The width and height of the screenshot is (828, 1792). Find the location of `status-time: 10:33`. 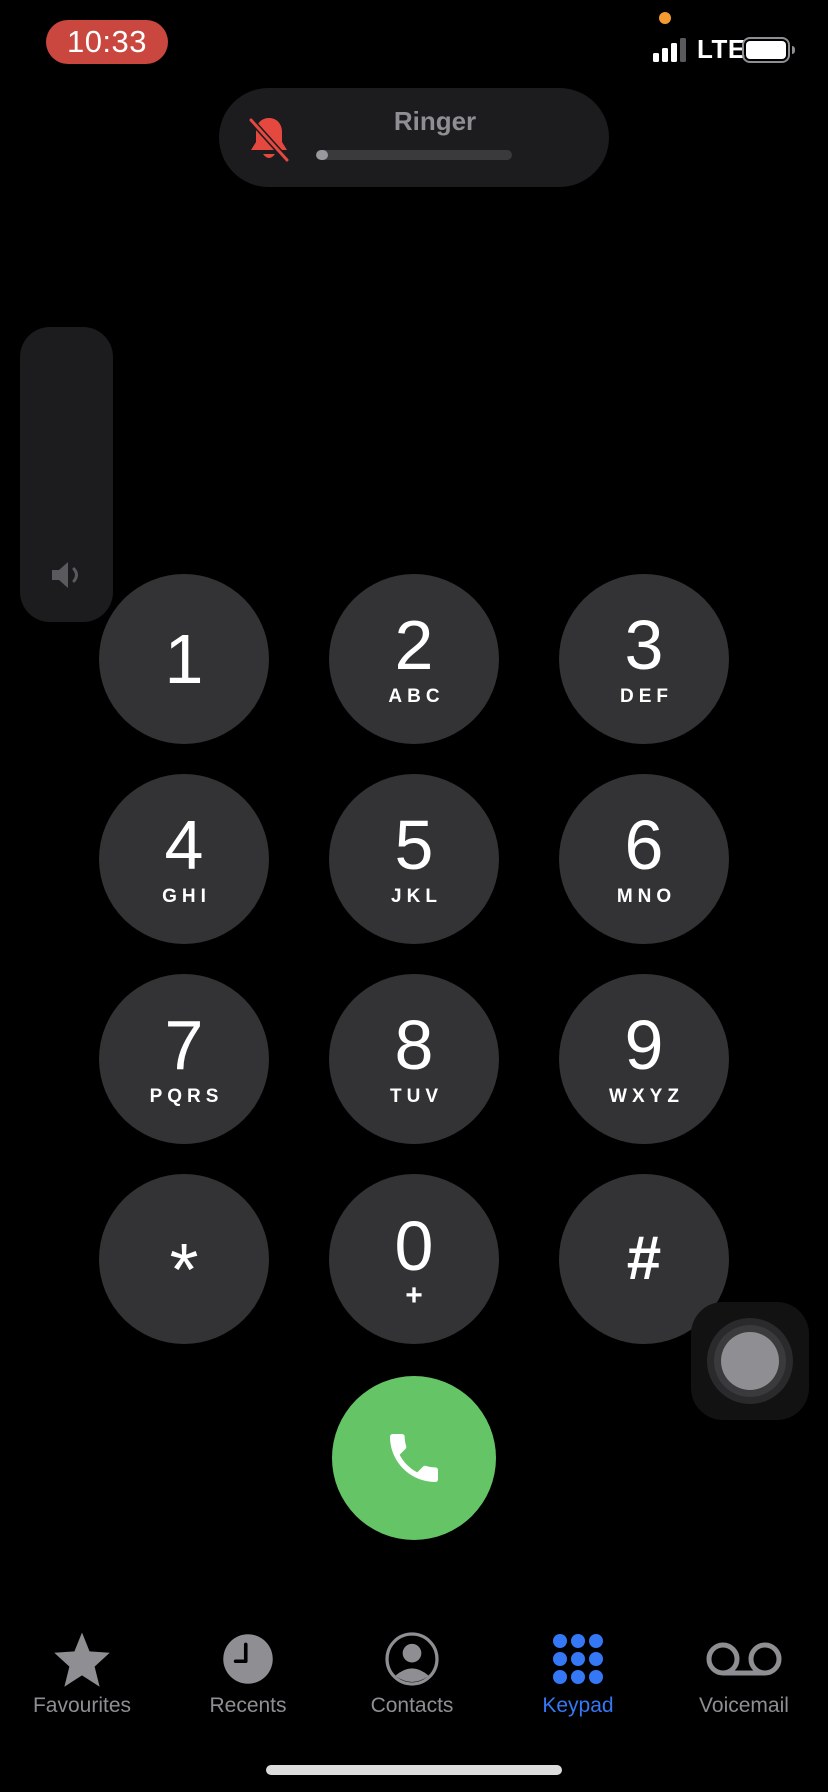

status-time: 10:33 is located at coordinates (107, 41).